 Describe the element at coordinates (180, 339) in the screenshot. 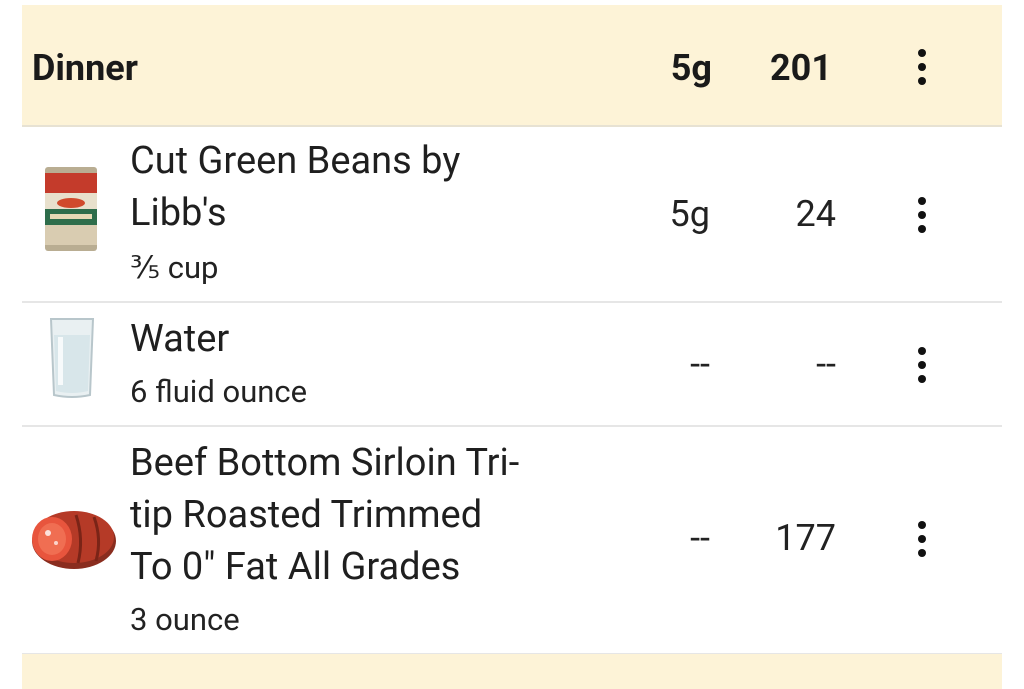

I see `food-item-name: Water` at that location.